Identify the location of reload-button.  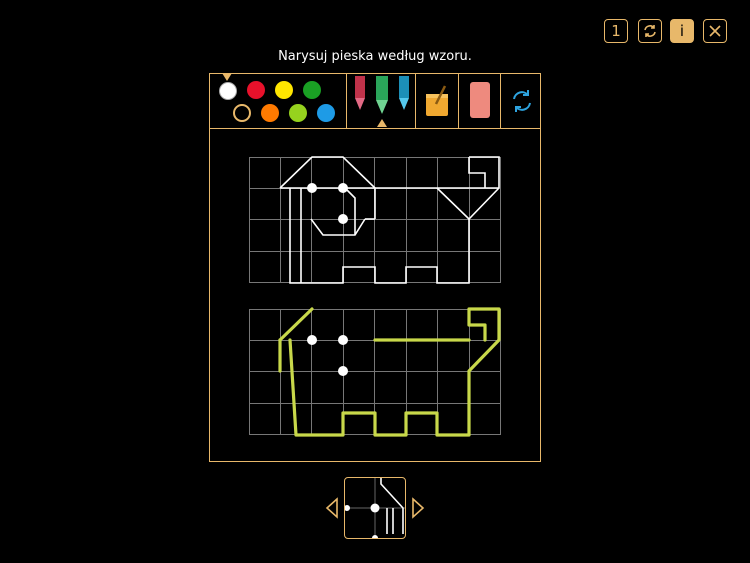
(650, 31).